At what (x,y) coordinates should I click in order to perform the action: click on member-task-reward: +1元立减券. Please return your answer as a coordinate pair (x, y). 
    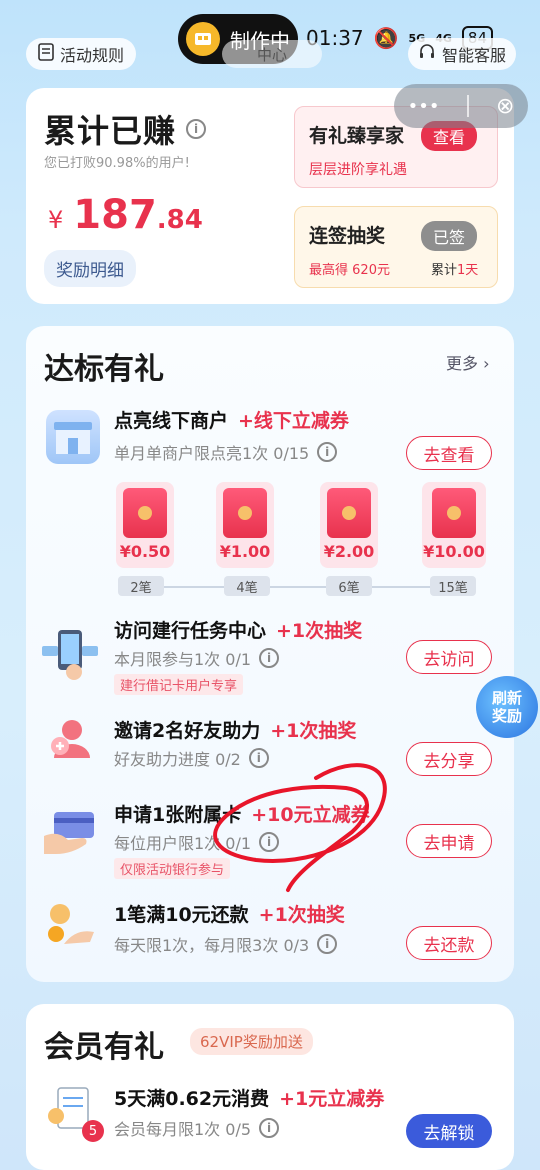
    Looking at the image, I should click on (332, 1099).